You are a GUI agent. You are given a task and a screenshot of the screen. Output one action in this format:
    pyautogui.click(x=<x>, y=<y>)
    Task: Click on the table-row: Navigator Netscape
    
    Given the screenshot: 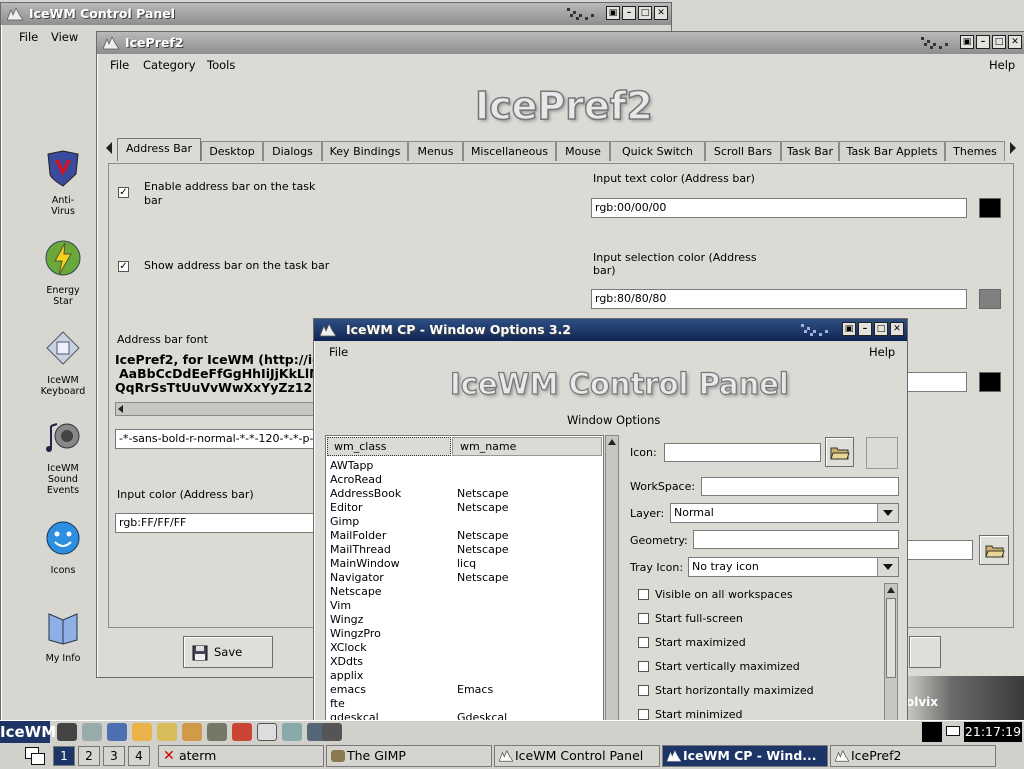 What is the action you would take?
    pyautogui.click(x=465, y=578)
    